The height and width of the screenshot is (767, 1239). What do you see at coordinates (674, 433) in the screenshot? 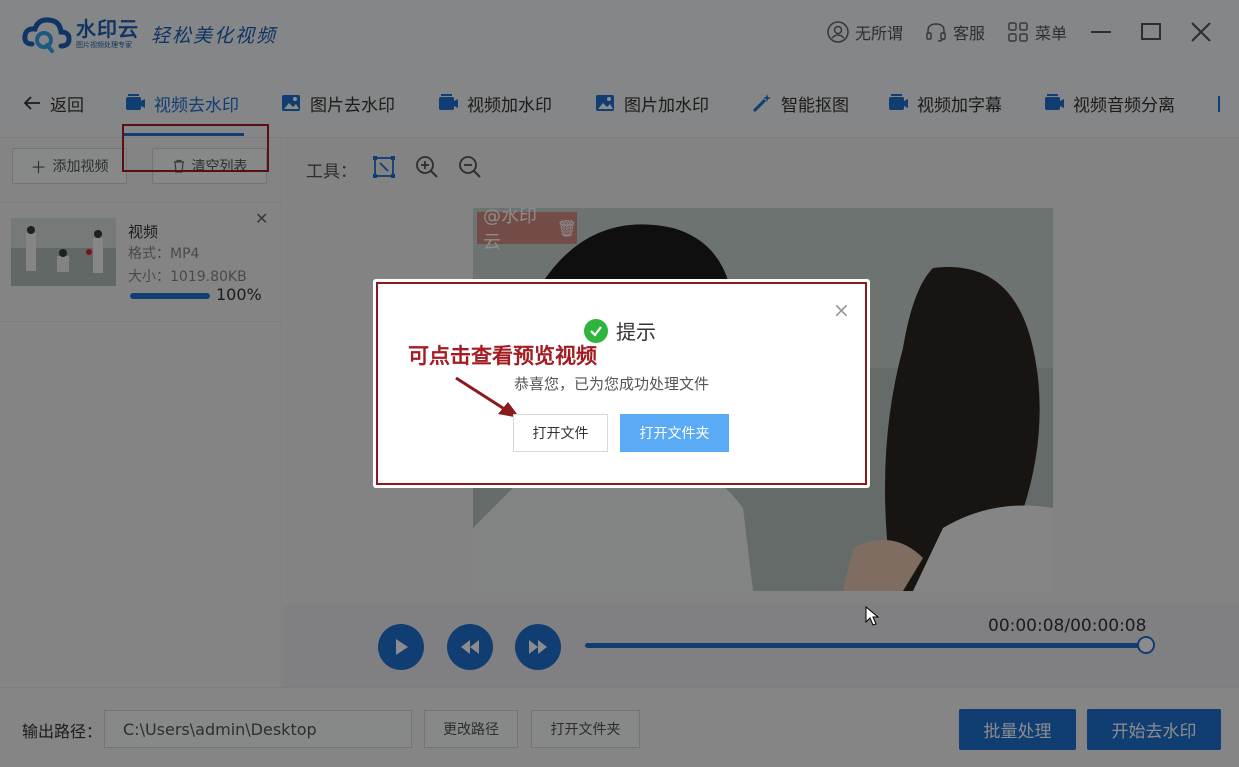
I see `open-folder-dialog-button: 打开文件夹` at bounding box center [674, 433].